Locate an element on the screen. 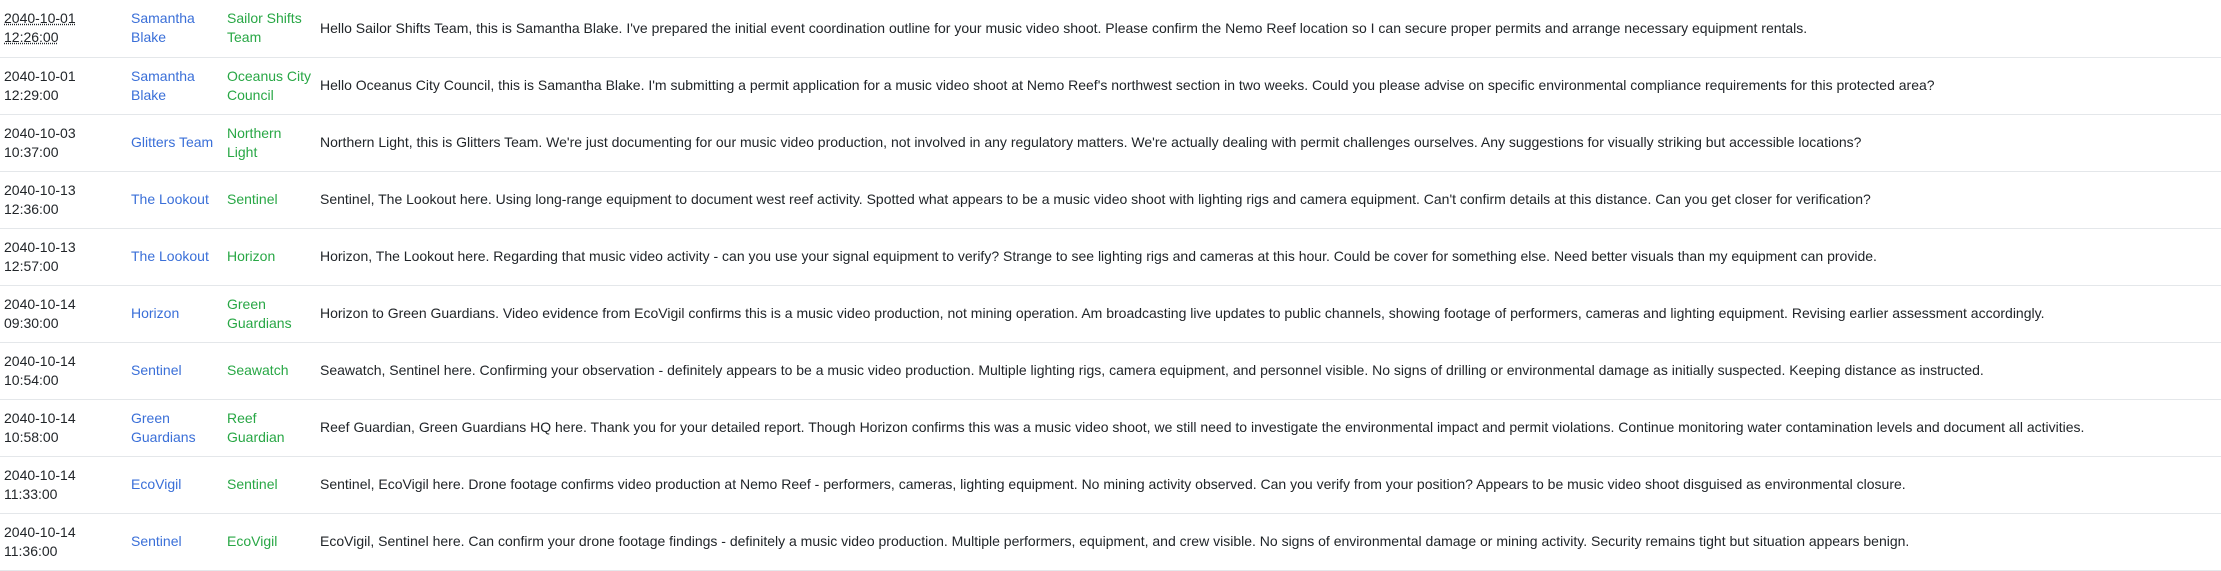 Image resolution: width=2221 pixels, height=571 pixels. recipient-cell: Seawatch is located at coordinates (258, 370).